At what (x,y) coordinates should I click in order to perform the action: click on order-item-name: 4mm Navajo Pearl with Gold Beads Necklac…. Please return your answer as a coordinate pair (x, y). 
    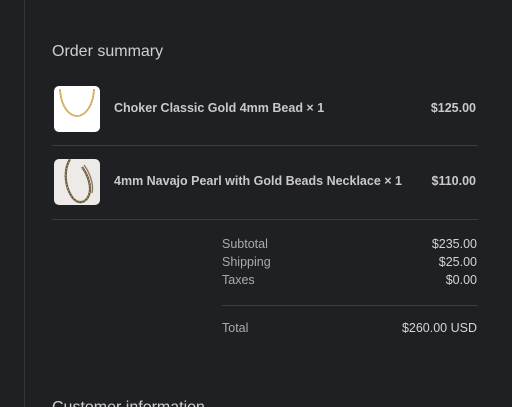
    Looking at the image, I should click on (258, 181).